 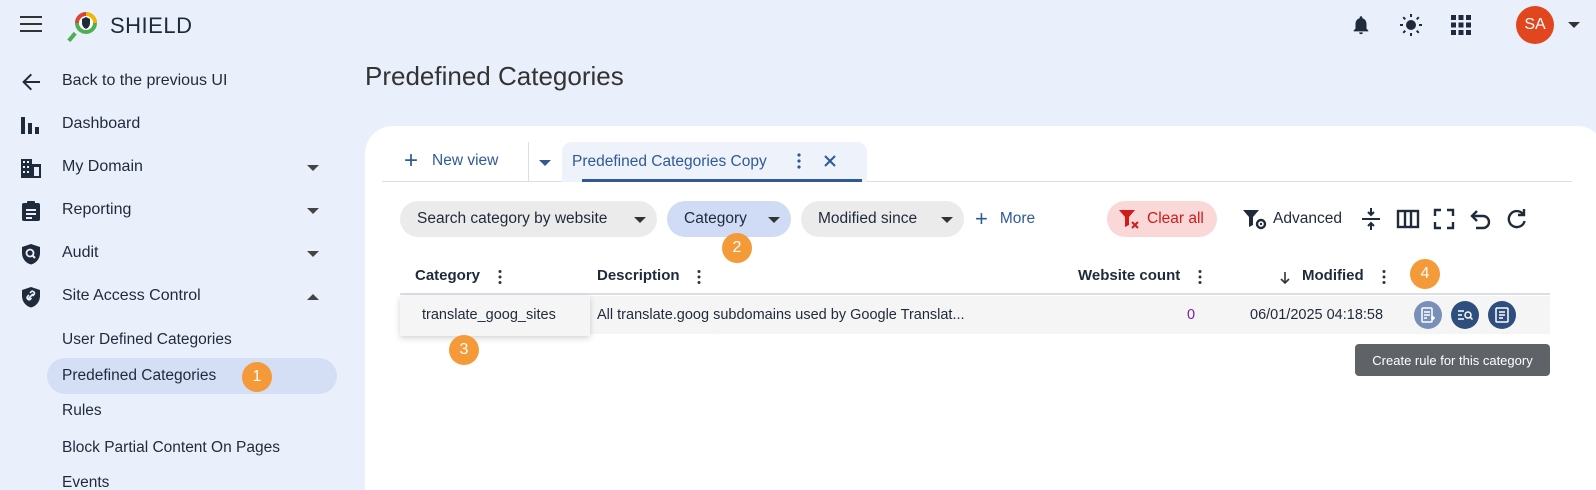 I want to click on modified-since-filter: Modified since, so click(x=882, y=219).